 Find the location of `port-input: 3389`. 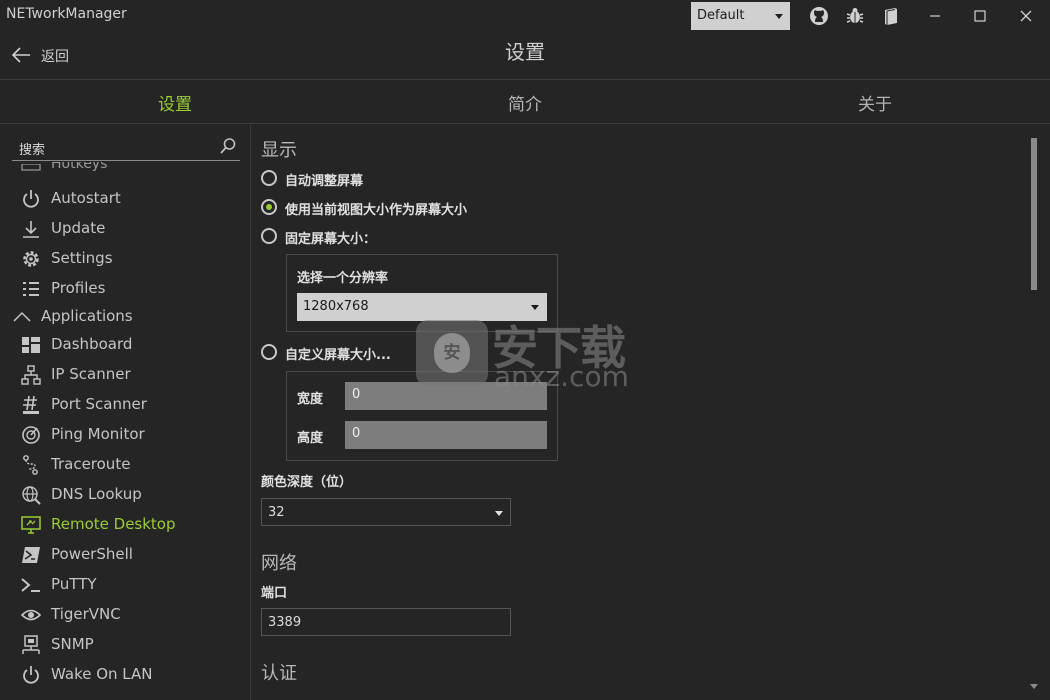

port-input: 3389 is located at coordinates (386, 622).